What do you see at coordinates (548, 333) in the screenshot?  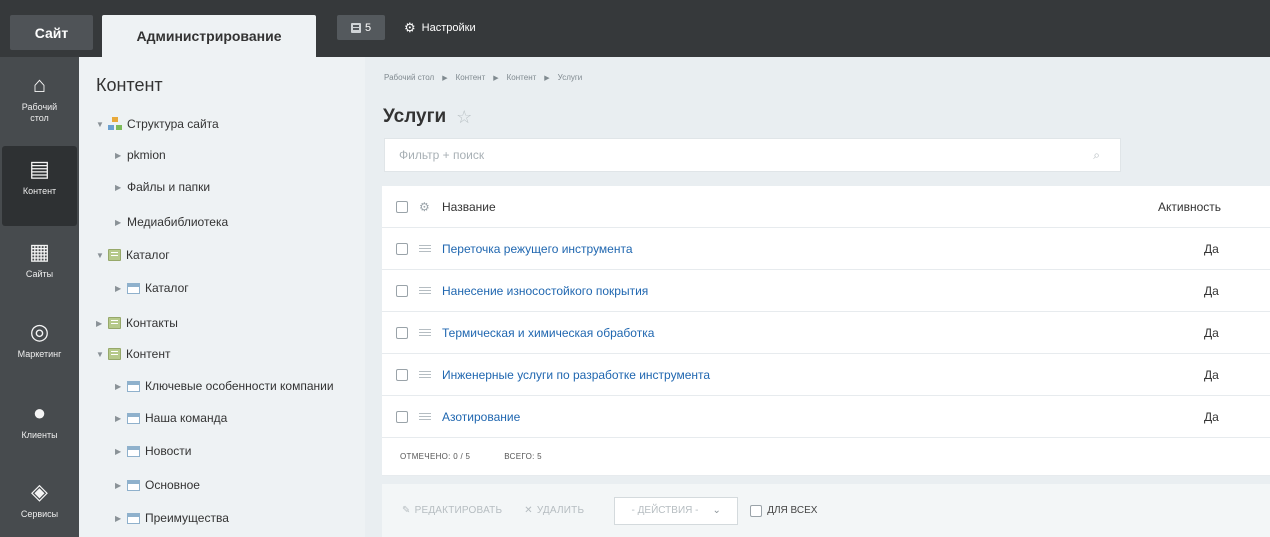 I see `row-name-link: Термическая и химическая обработка` at bounding box center [548, 333].